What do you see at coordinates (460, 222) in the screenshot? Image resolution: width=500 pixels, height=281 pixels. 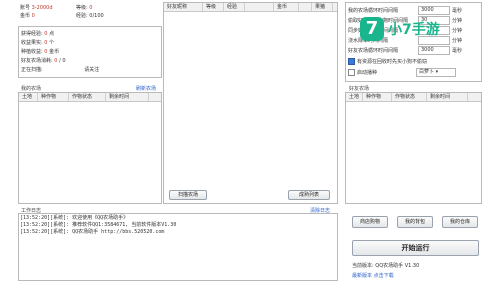 I see `warehouse-button: 我的仓库` at bounding box center [460, 222].